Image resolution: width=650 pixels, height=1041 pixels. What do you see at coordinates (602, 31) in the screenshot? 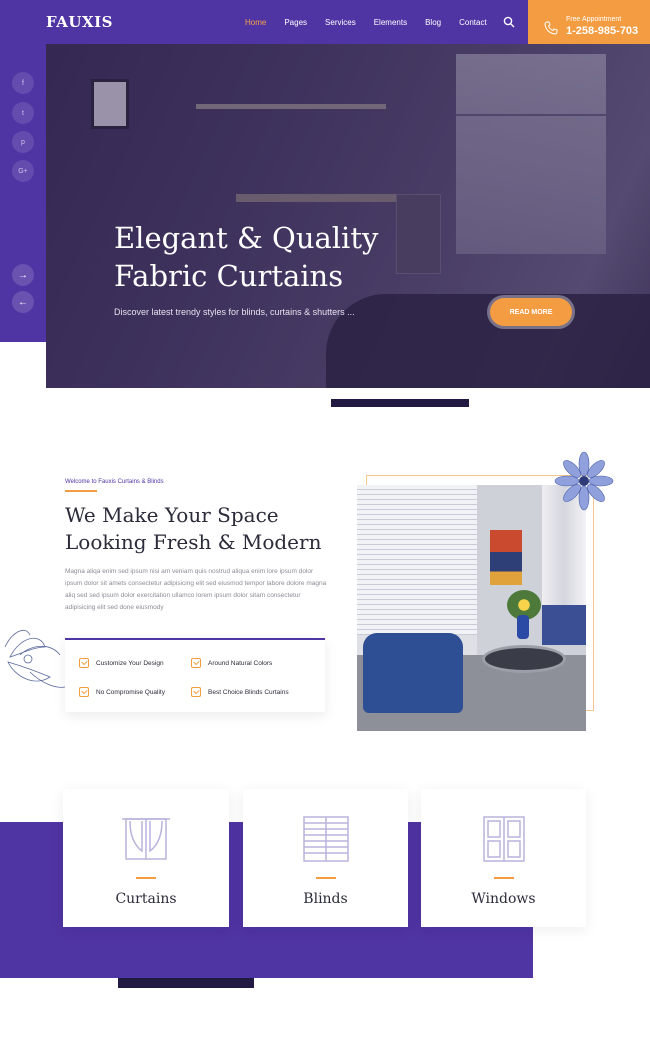
I see `appointment-phone: 1-258-985-703` at bounding box center [602, 31].